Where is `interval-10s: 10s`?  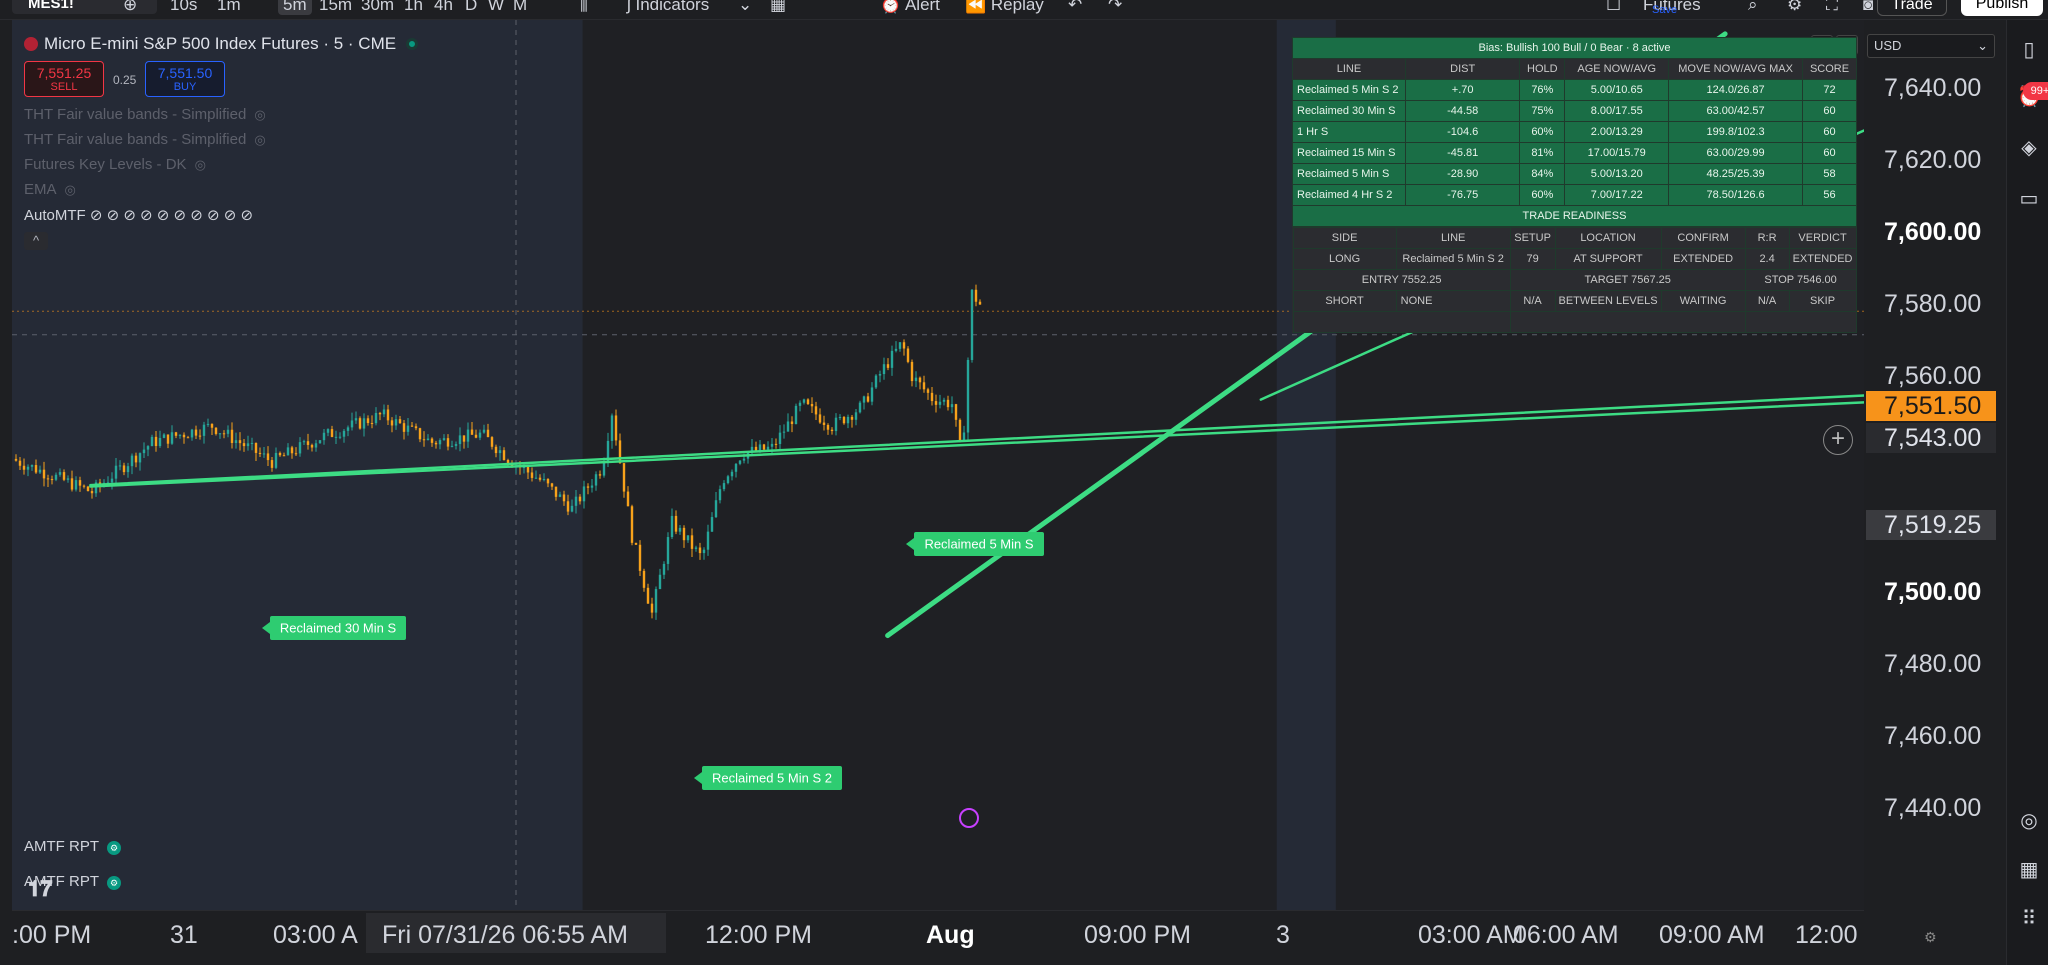 interval-10s: 10s is located at coordinates (183, 7).